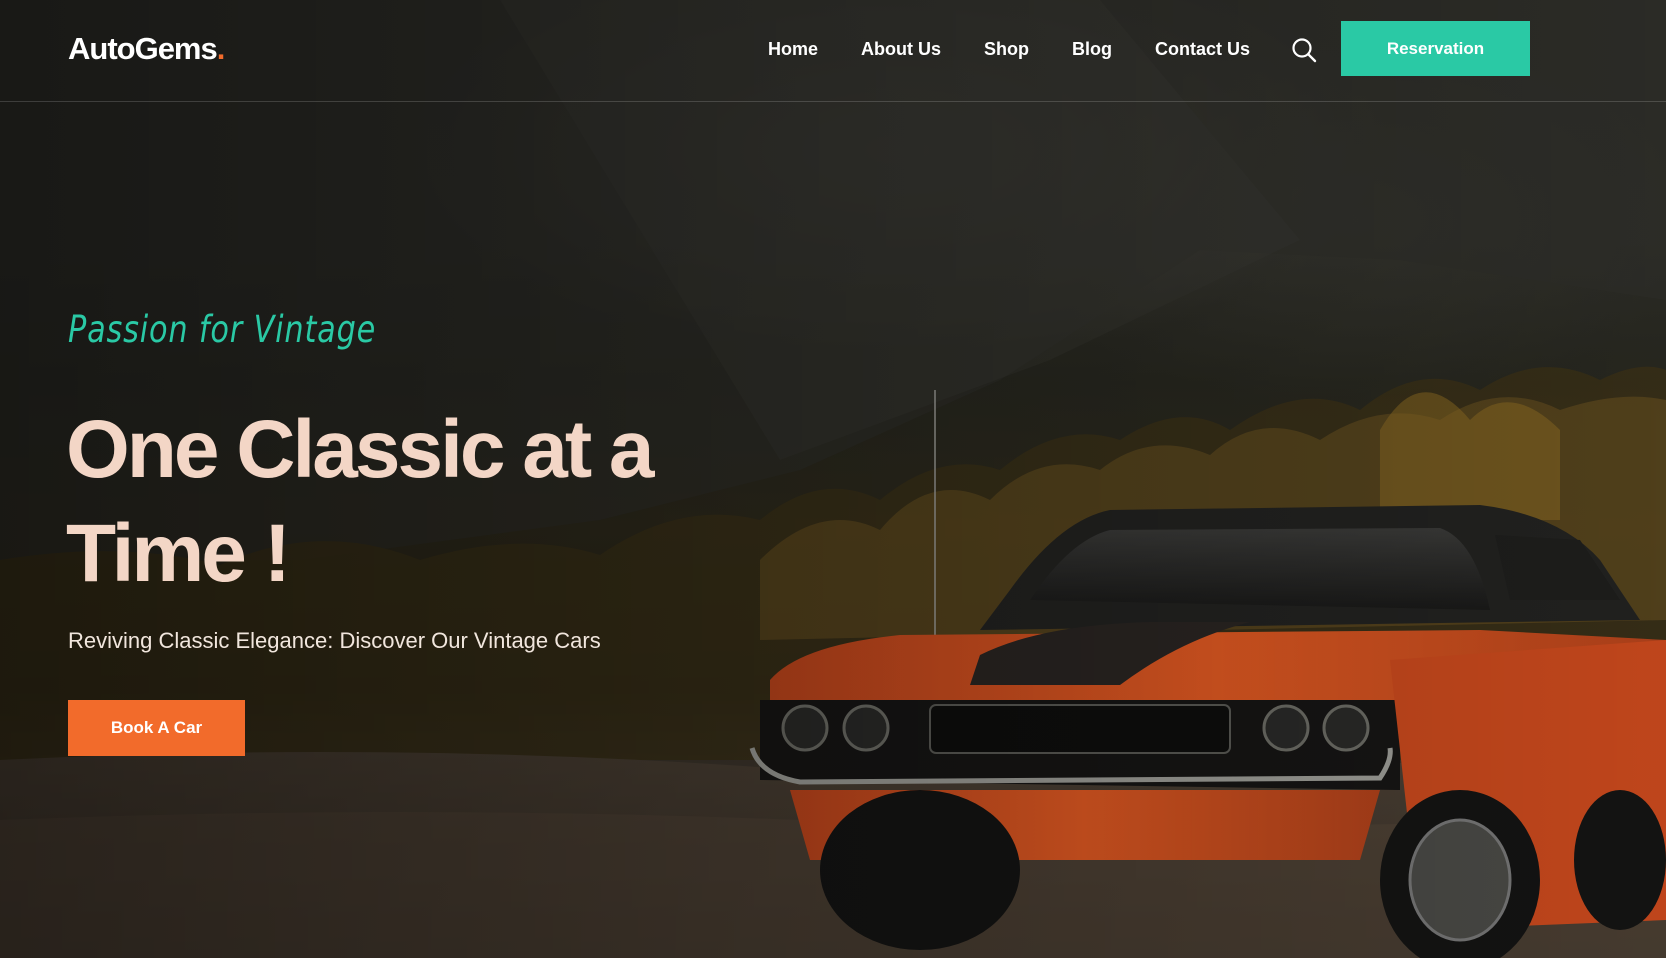 The width and height of the screenshot is (1666, 958). What do you see at coordinates (793, 49) in the screenshot?
I see `nav-item-home: Home` at bounding box center [793, 49].